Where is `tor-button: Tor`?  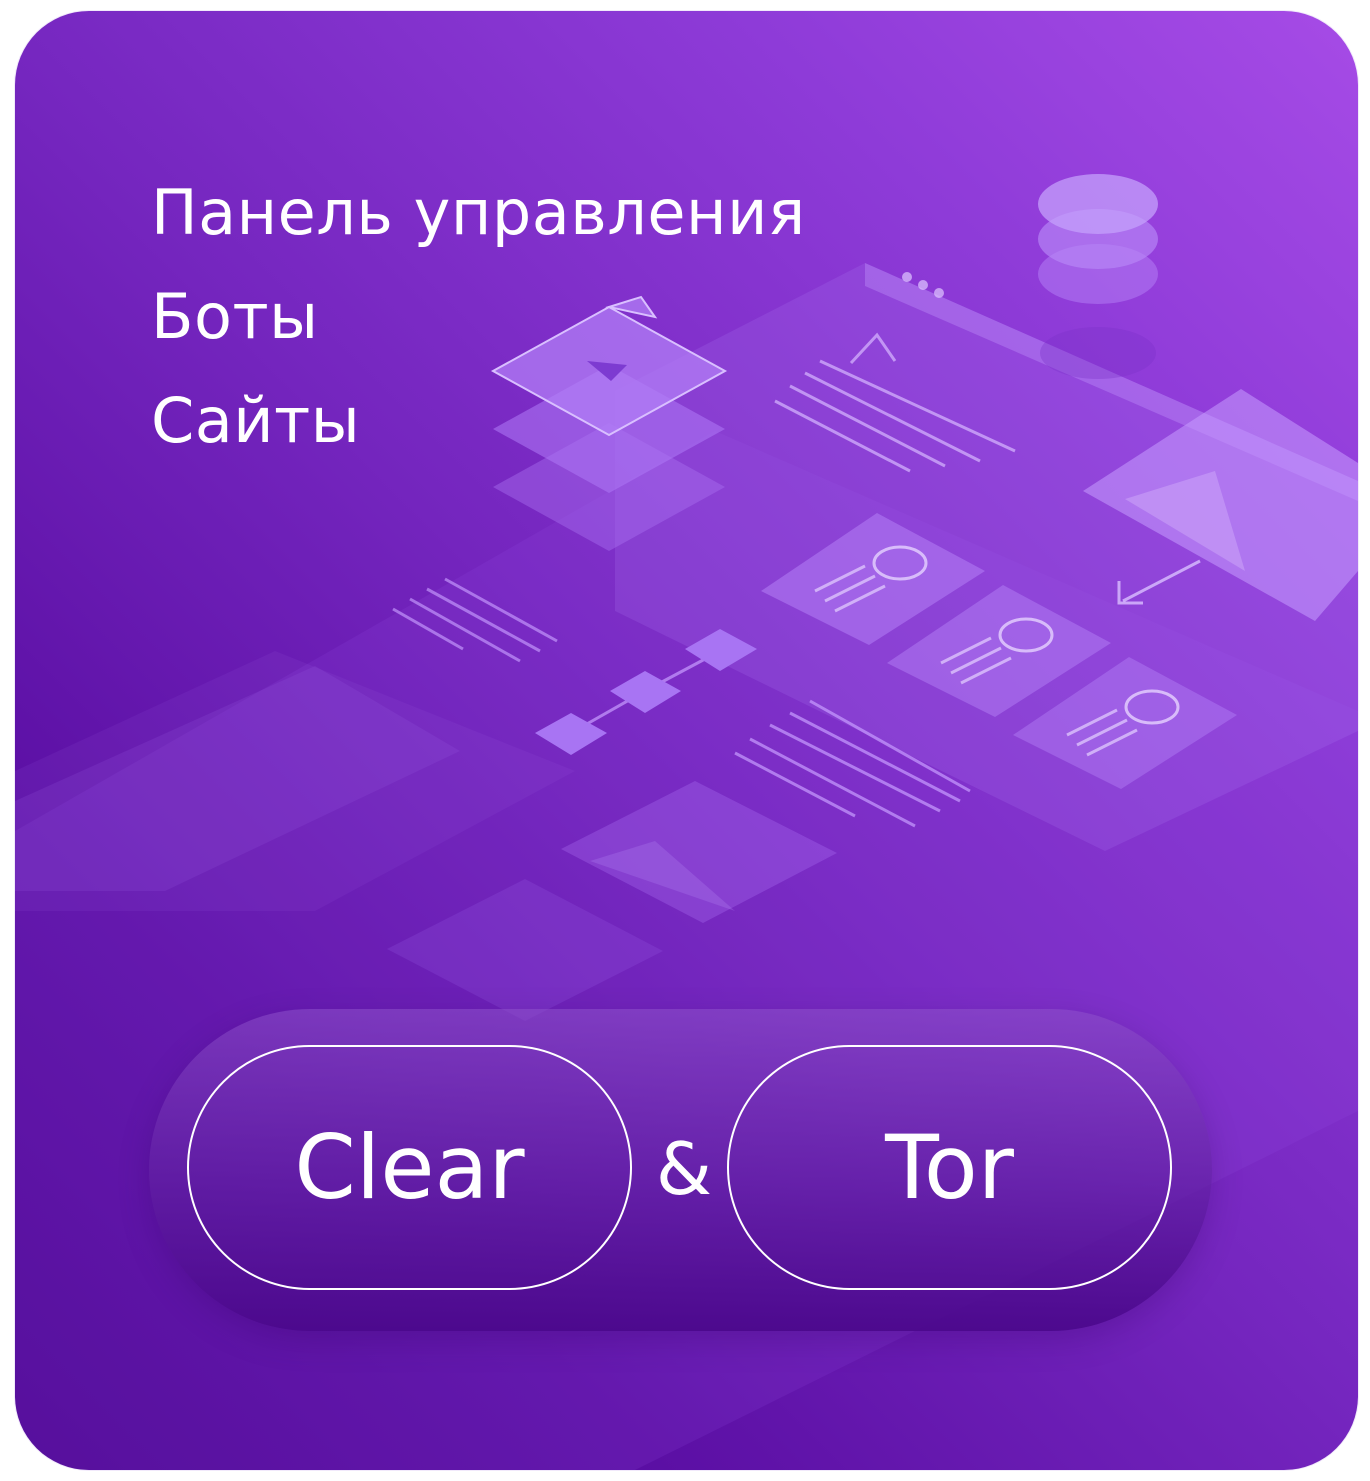
tor-button: Tor is located at coordinates (949, 1167).